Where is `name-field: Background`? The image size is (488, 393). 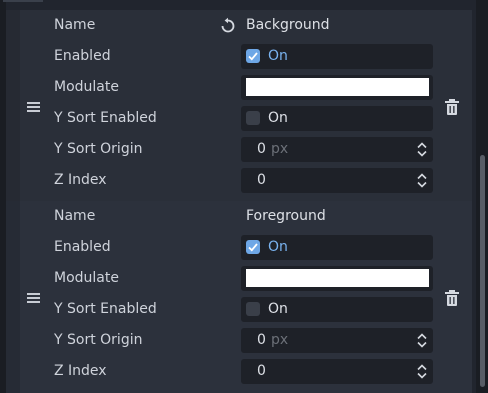
name-field: Background is located at coordinates (337, 25).